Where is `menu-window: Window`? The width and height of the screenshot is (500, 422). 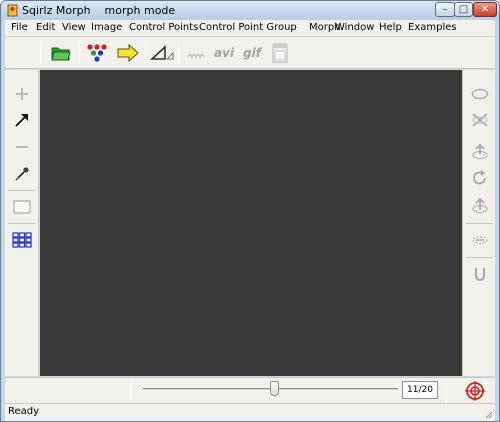
menu-window: Window is located at coordinates (354, 27).